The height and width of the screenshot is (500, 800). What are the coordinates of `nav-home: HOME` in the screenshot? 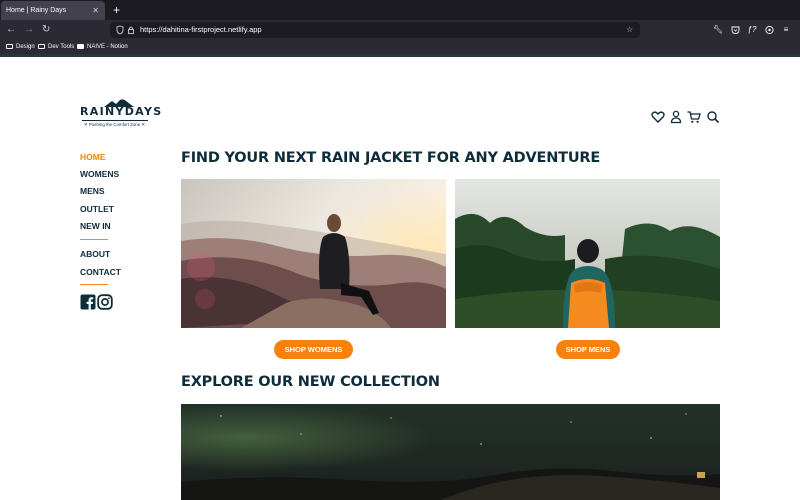 It's located at (93, 157).